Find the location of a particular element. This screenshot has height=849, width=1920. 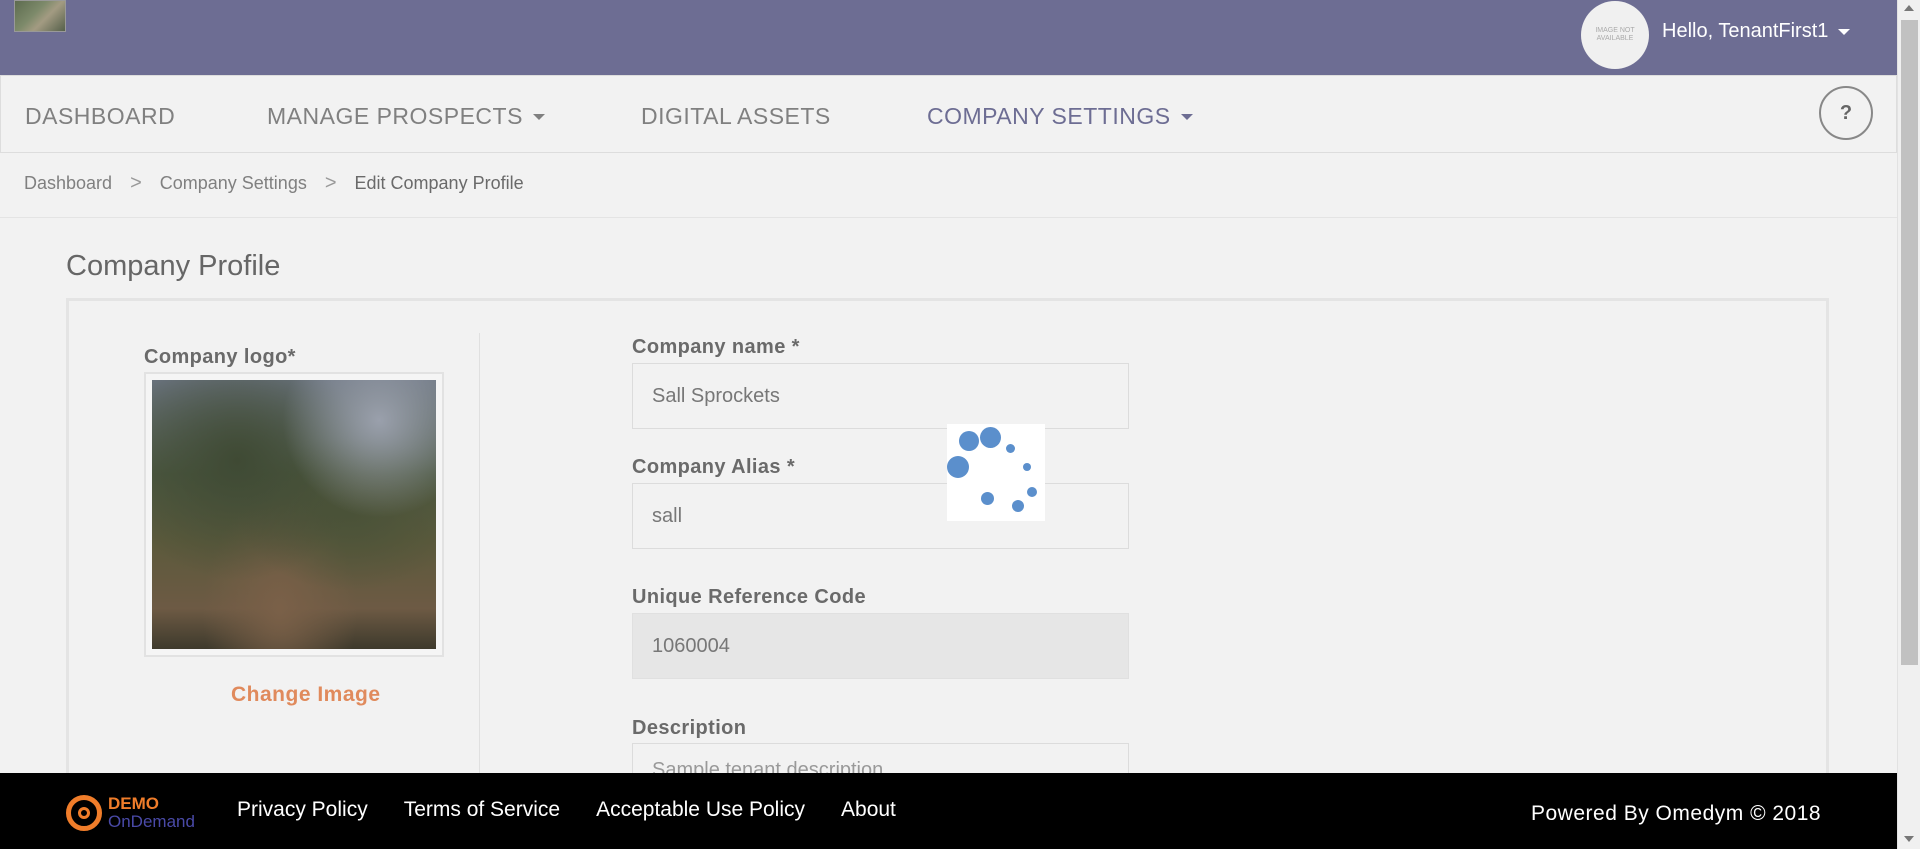

nav-label: DIGITAL ASSETS is located at coordinates (736, 116).